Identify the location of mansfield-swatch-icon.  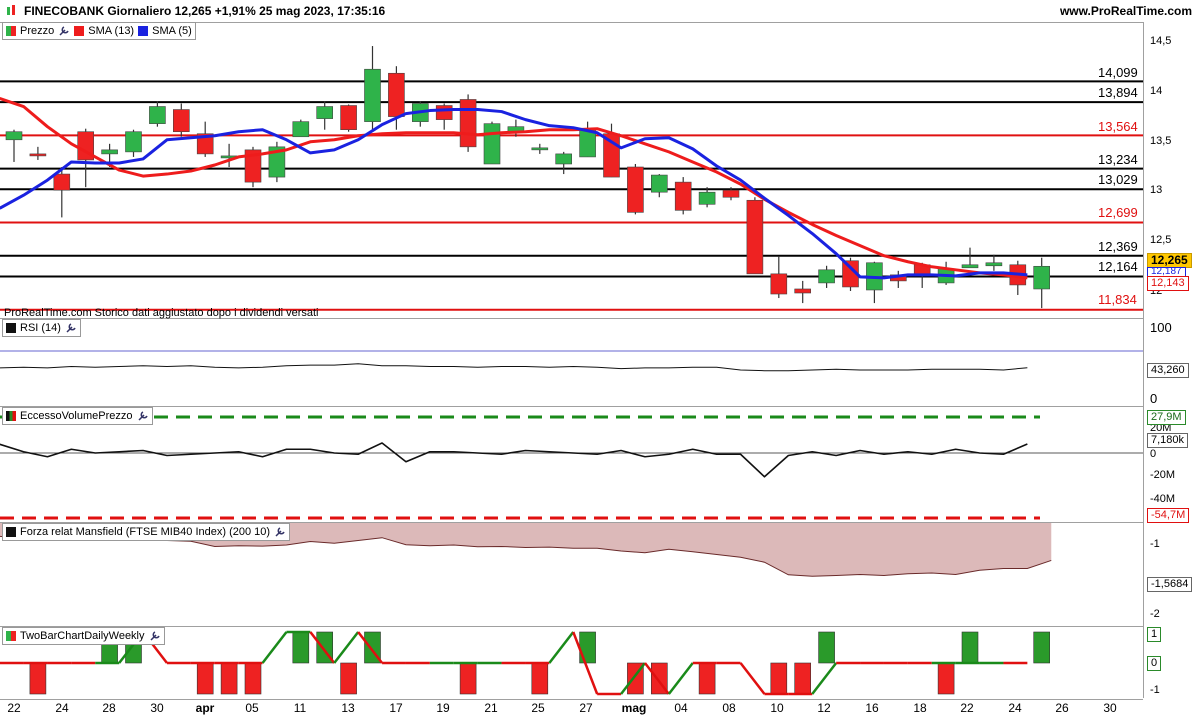
(11, 532).